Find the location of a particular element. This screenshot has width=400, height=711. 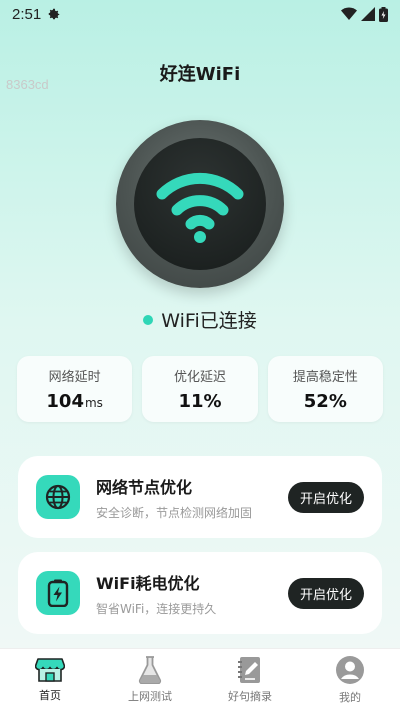

globe-icon is located at coordinates (58, 497).